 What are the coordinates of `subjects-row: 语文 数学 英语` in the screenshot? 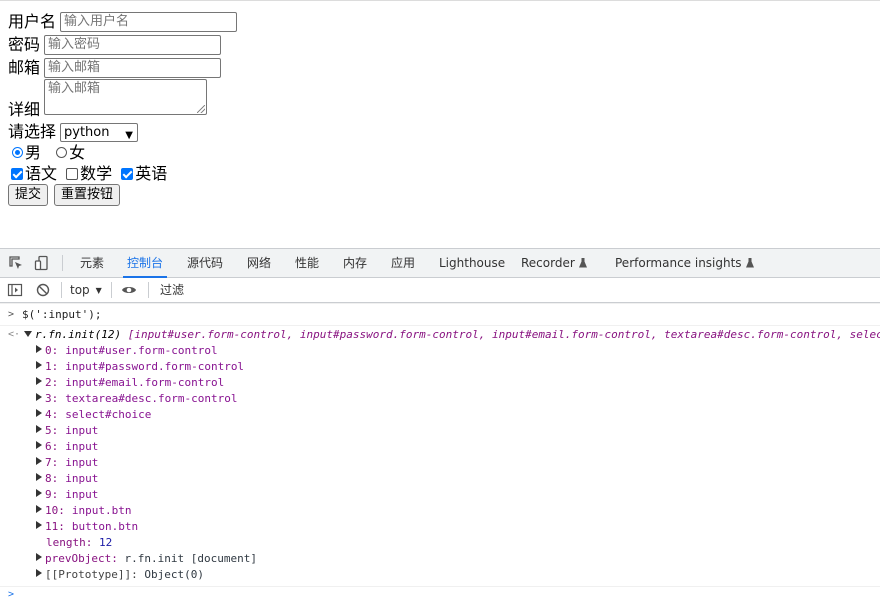 It's located at (89, 173).